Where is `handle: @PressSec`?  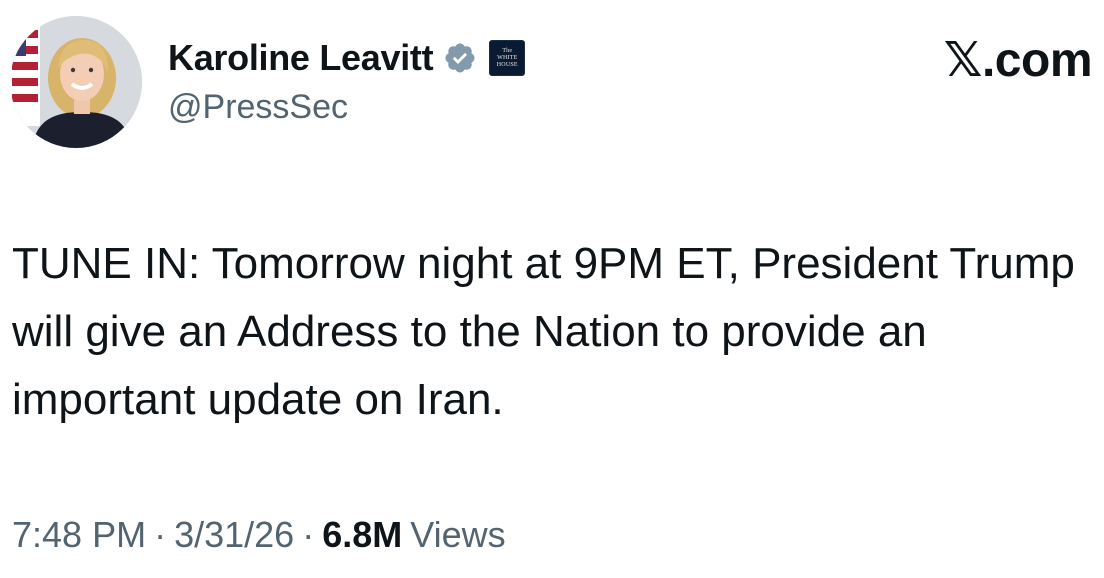 handle: @PressSec is located at coordinates (258, 107).